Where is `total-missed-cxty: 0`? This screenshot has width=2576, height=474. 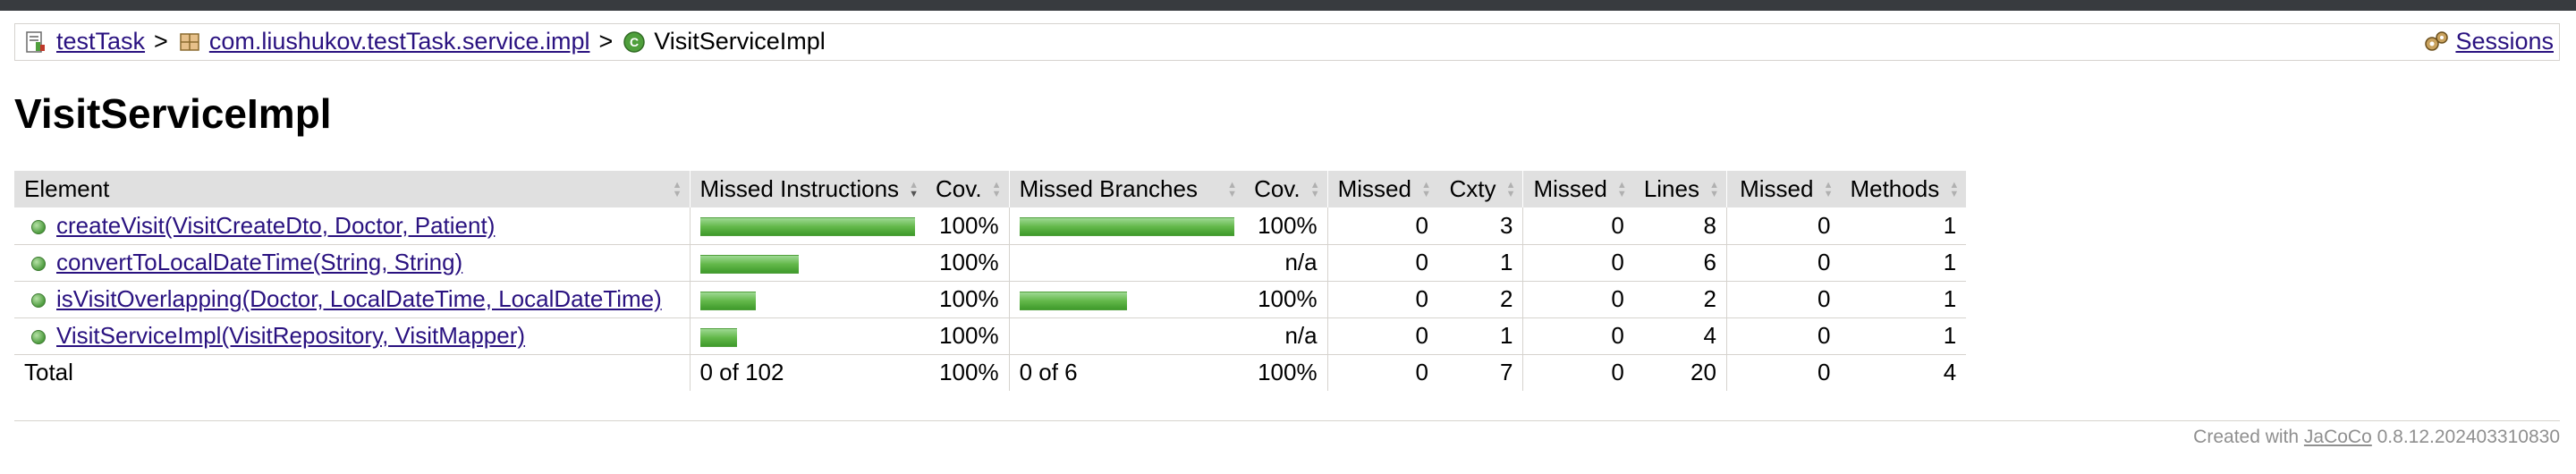
total-missed-cxty: 0 is located at coordinates (1382, 372).